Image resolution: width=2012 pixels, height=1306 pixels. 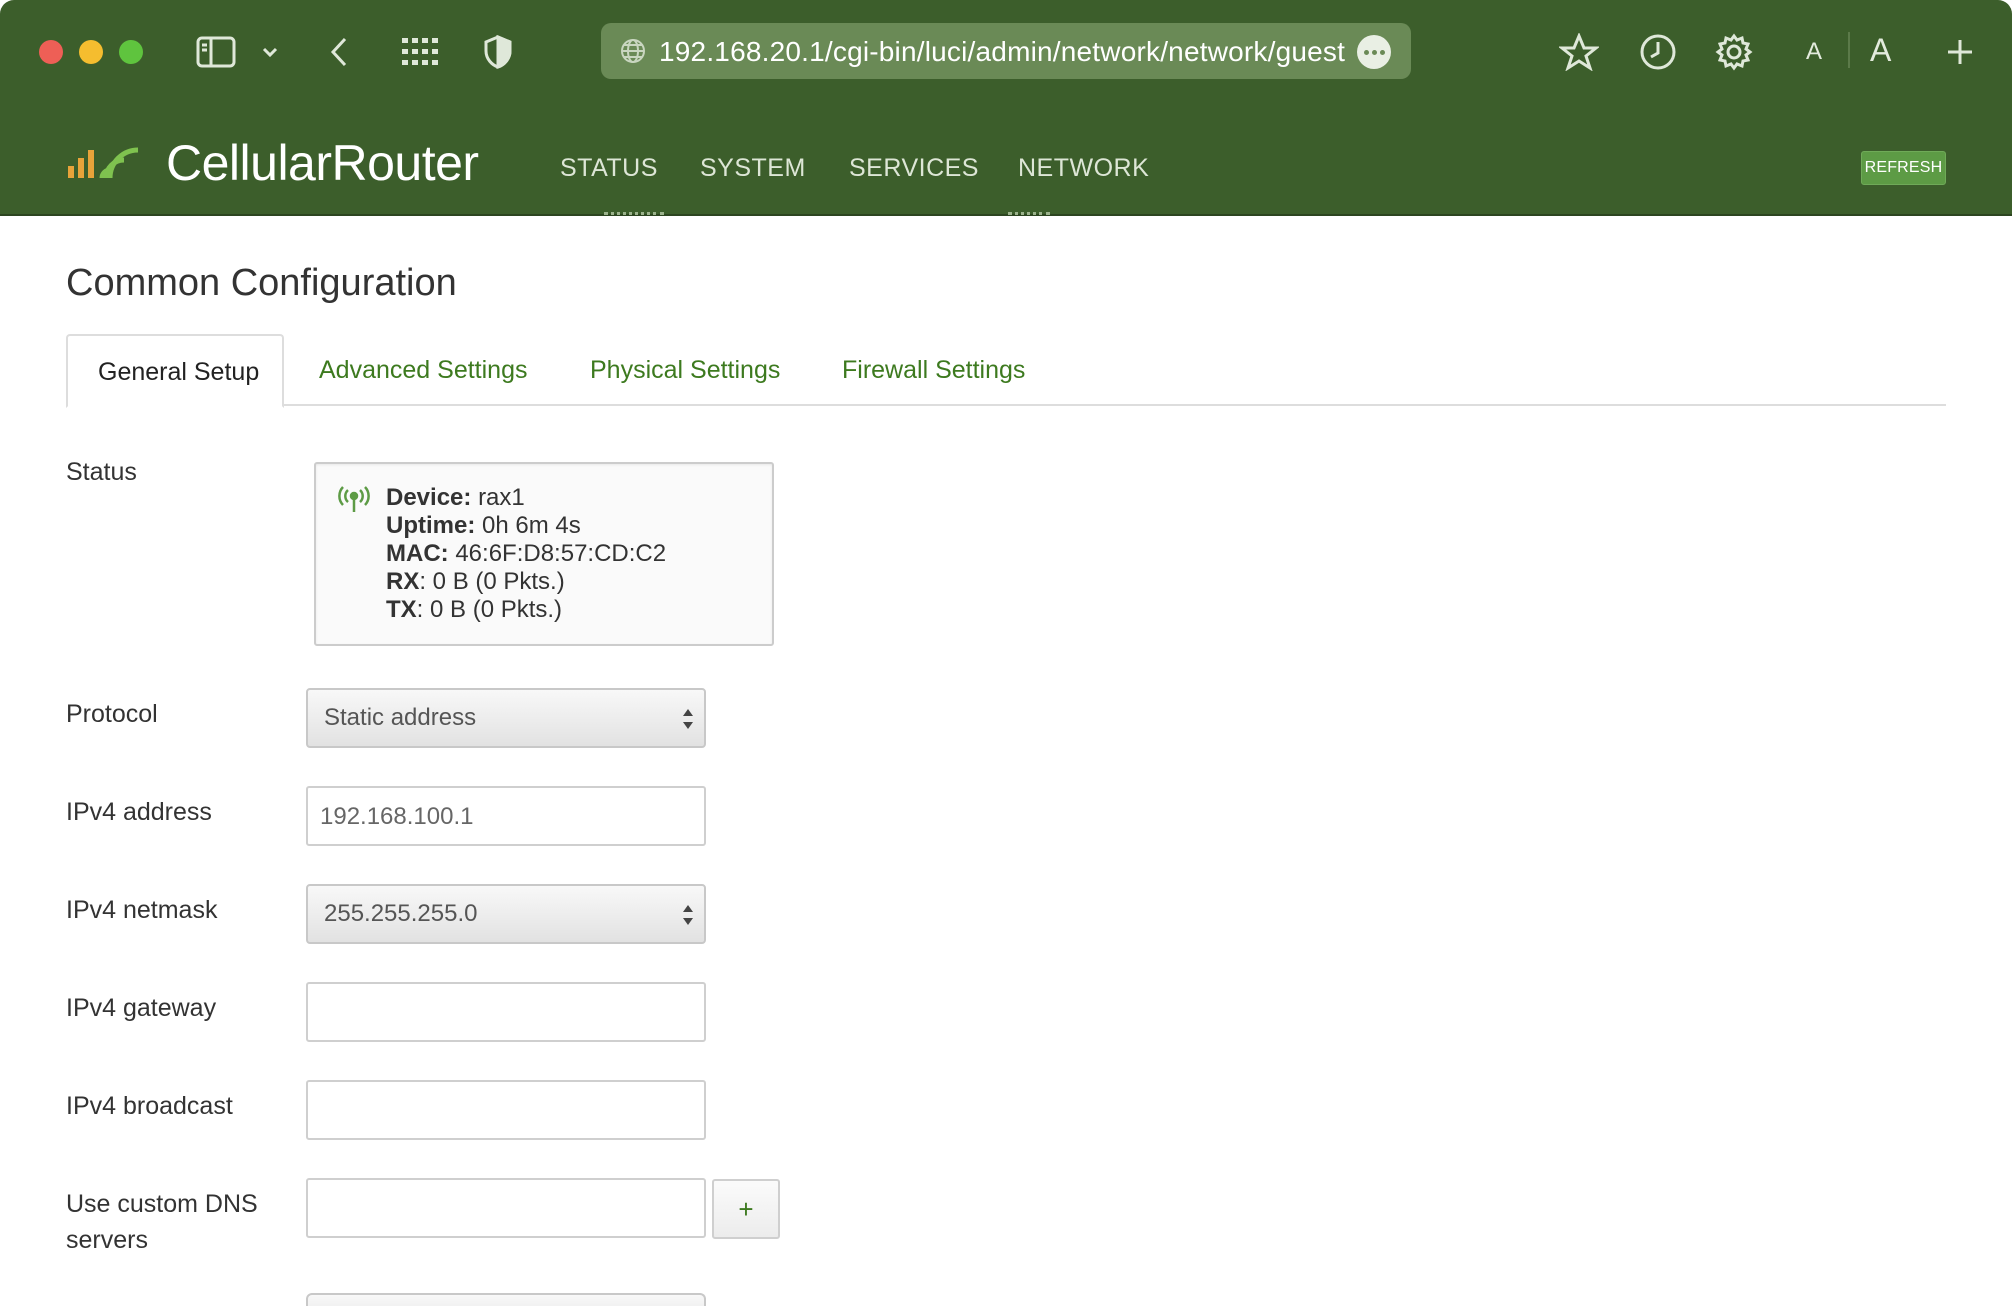 What do you see at coordinates (108, 158) in the screenshot?
I see `signal-logo-icon` at bounding box center [108, 158].